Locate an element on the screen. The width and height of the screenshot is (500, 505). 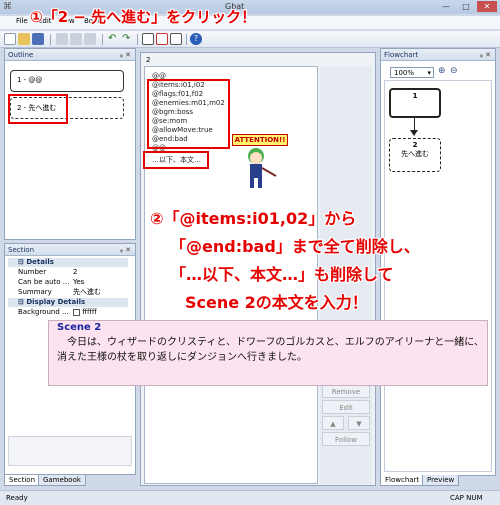
status-bar: Ready CAP NUM is located at coordinates (250, 497).